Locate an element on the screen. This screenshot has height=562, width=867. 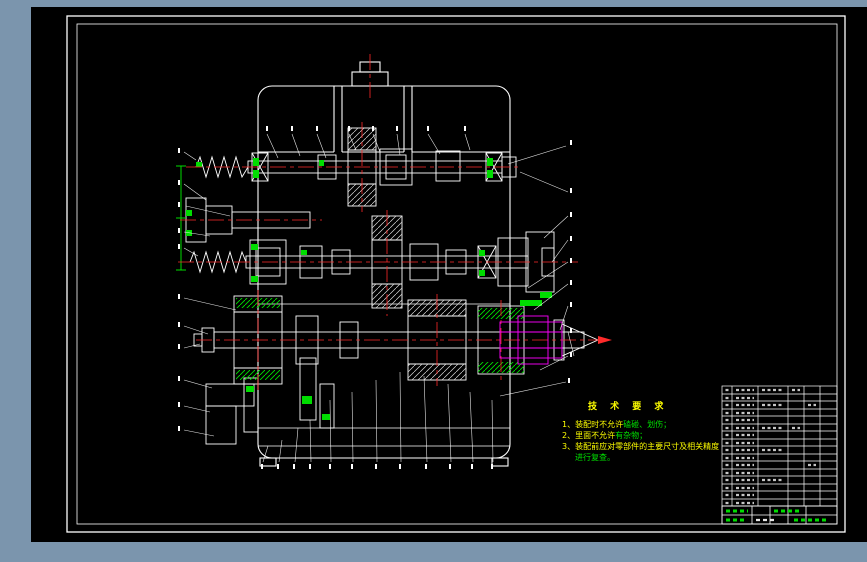
tech-note-line: 2、里面不允许有杂物； is located at coordinates (605, 435).